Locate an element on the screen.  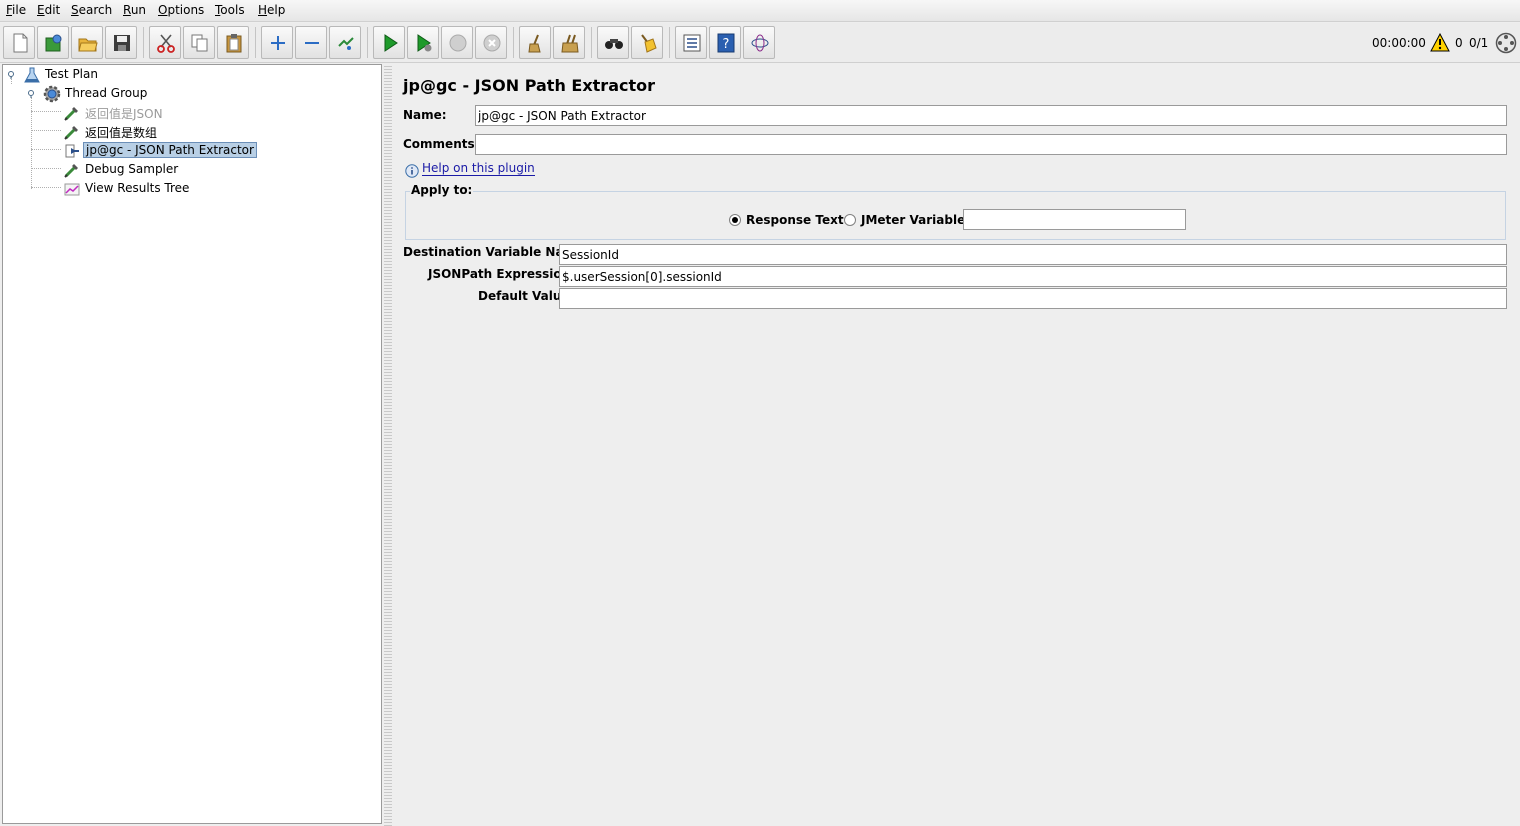
search-icon is located at coordinates (614, 44).